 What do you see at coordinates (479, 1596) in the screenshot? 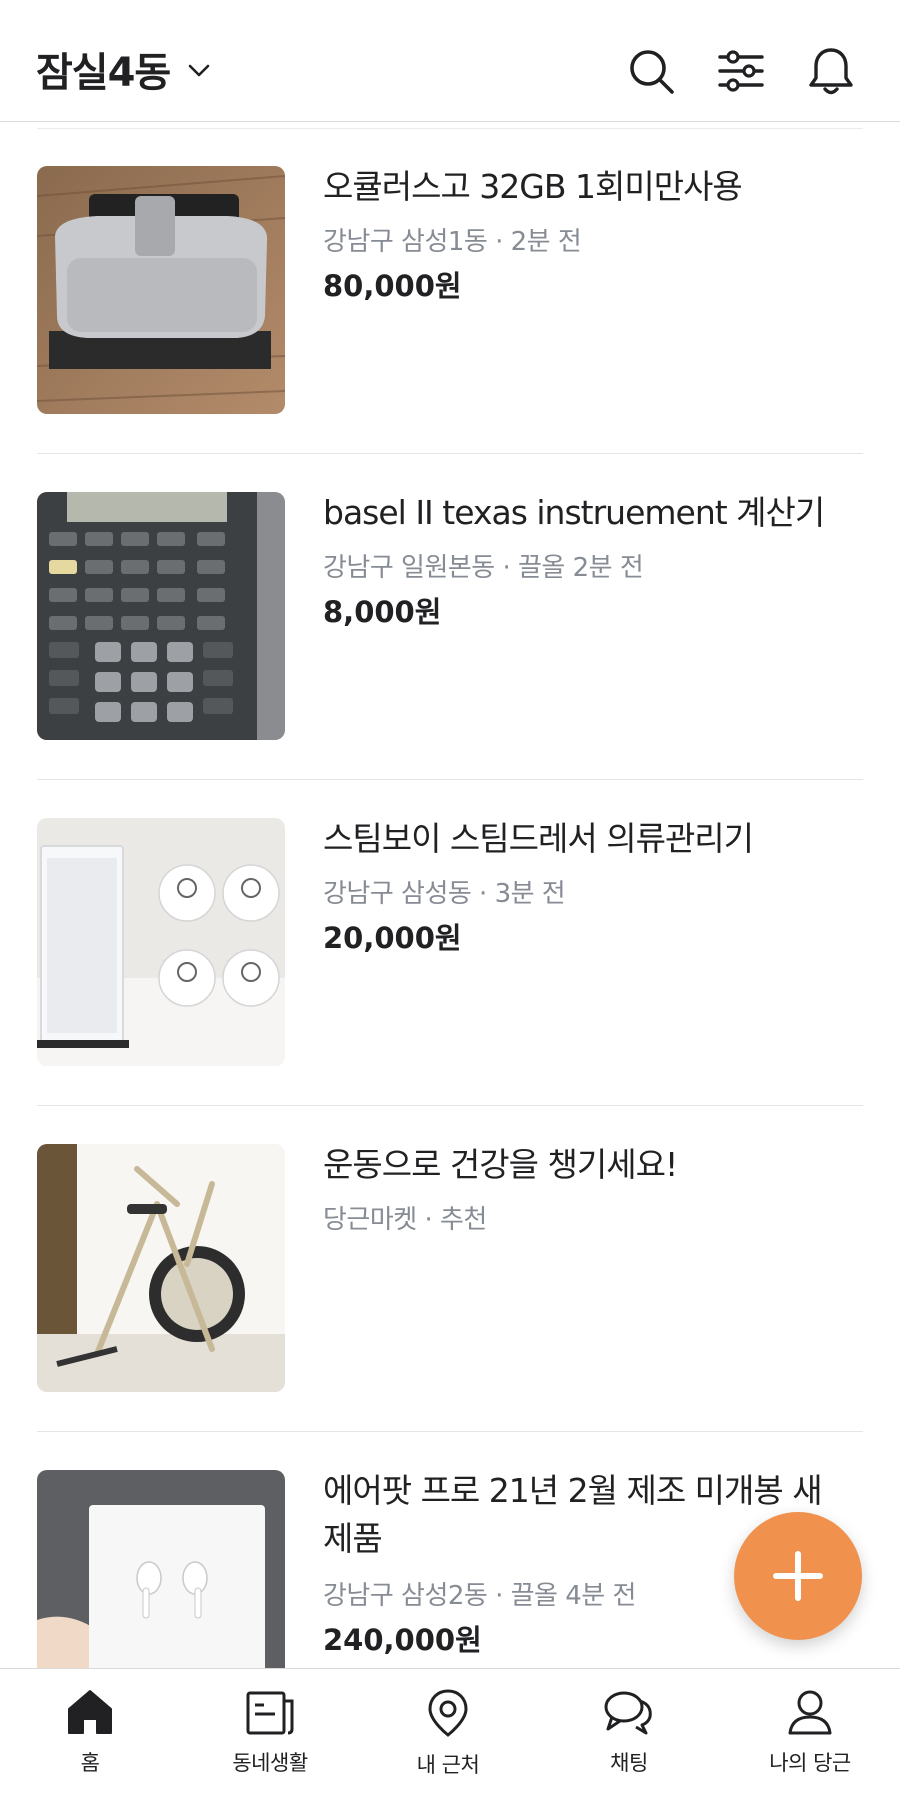
I see `item-meta: 강남구 삼성2동 · 끌올 4분 전` at bounding box center [479, 1596].